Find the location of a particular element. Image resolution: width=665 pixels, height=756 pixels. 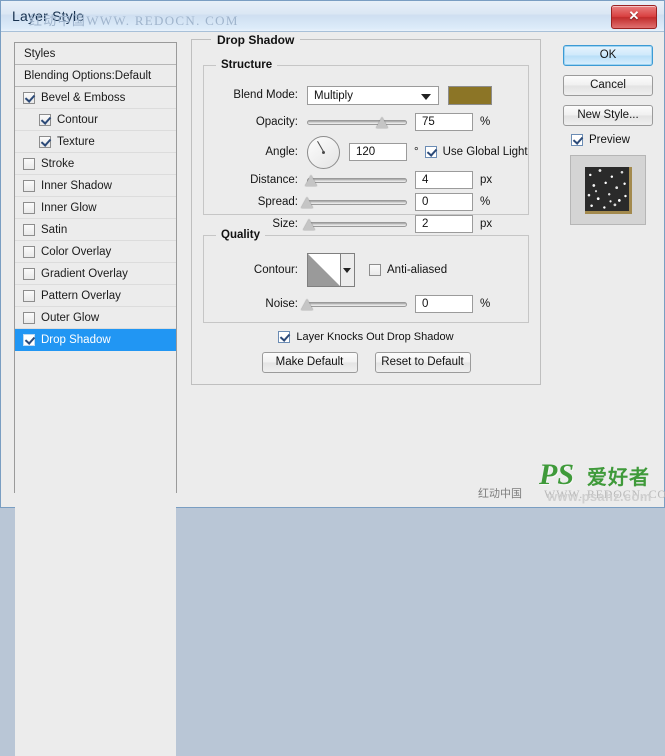

close-button: ✕ is located at coordinates (634, 17).